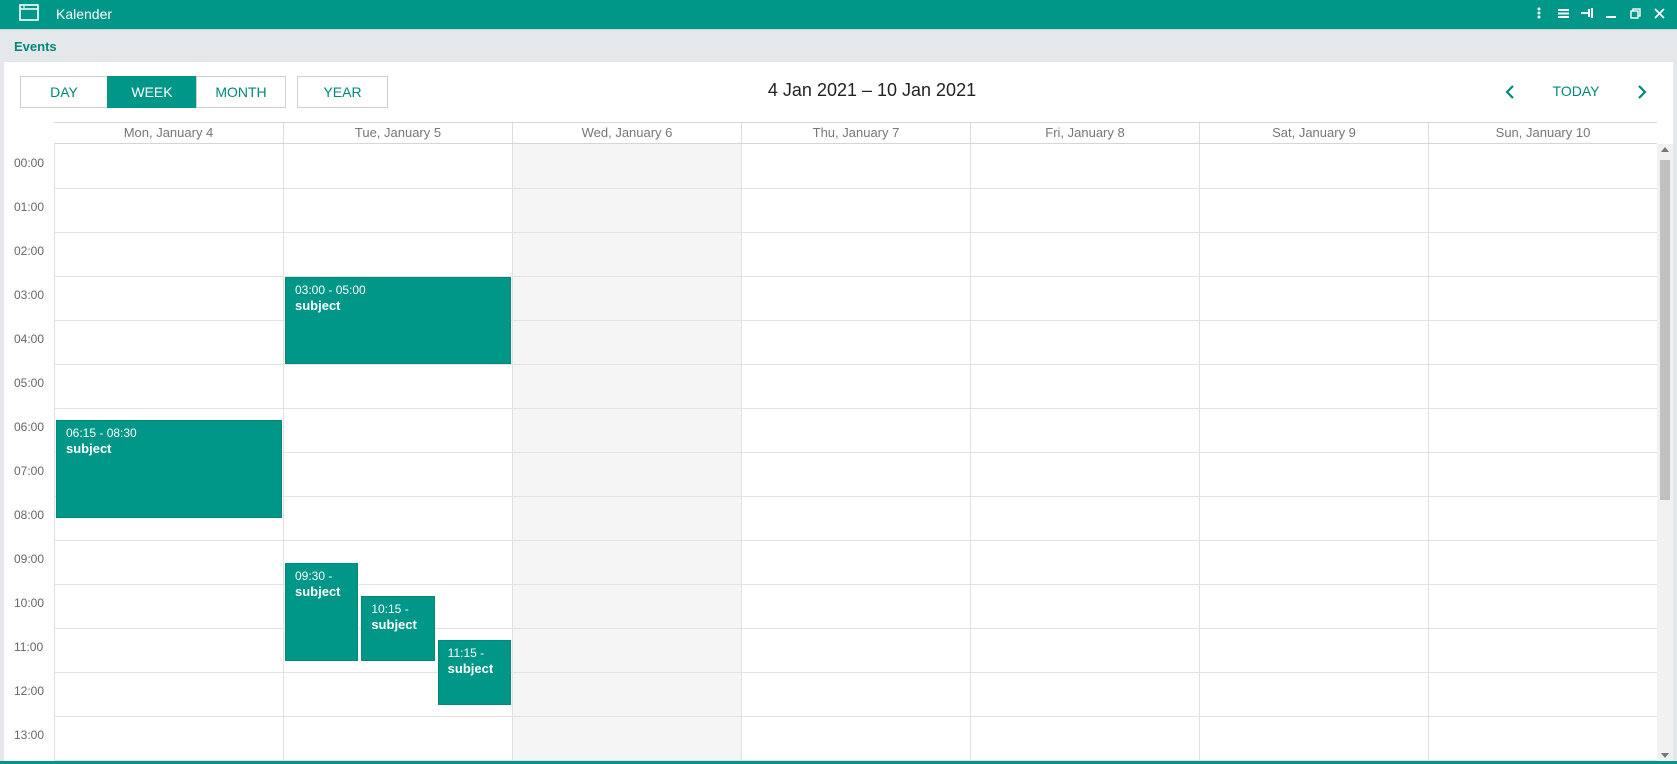 The image size is (1677, 764). Describe the element at coordinates (241, 92) in the screenshot. I see `view-month-button: MONTH` at that location.